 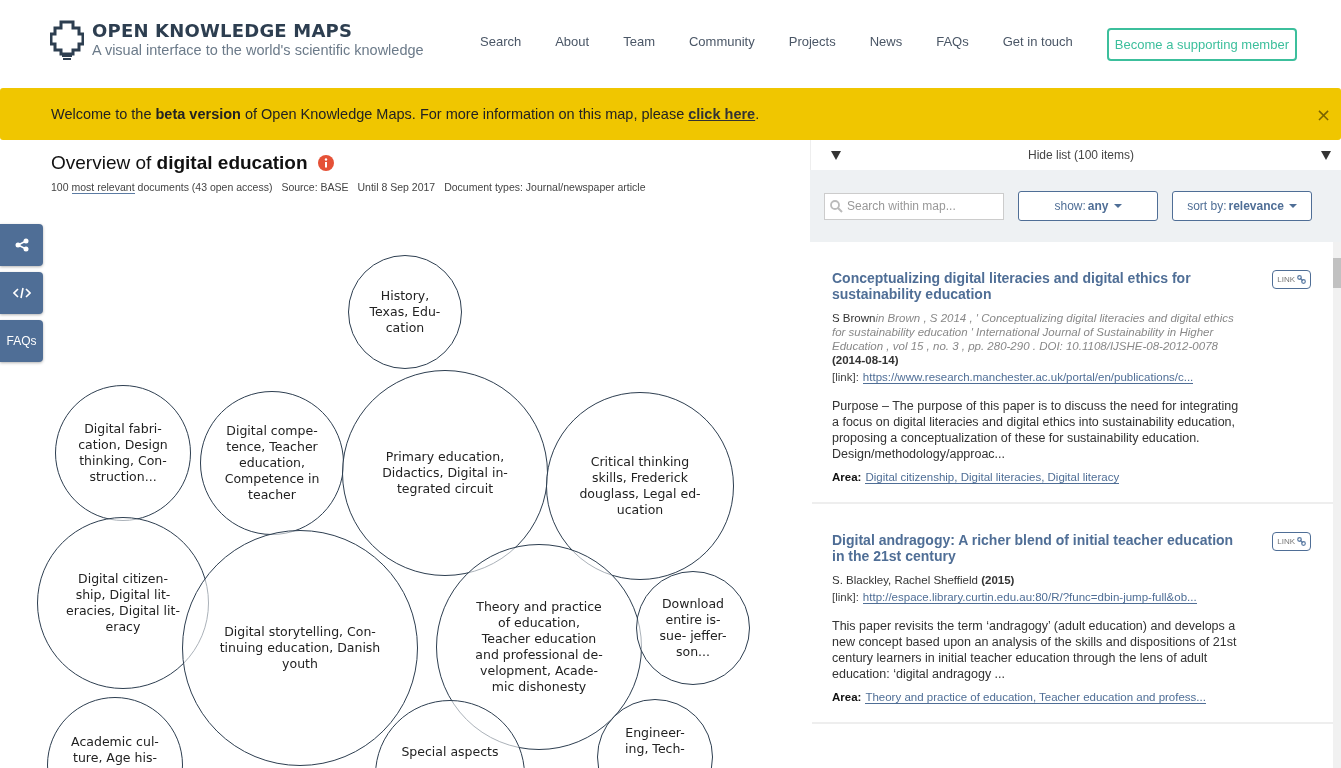 What do you see at coordinates (1323, 114) in the screenshot?
I see `close-icon: ×` at bounding box center [1323, 114].